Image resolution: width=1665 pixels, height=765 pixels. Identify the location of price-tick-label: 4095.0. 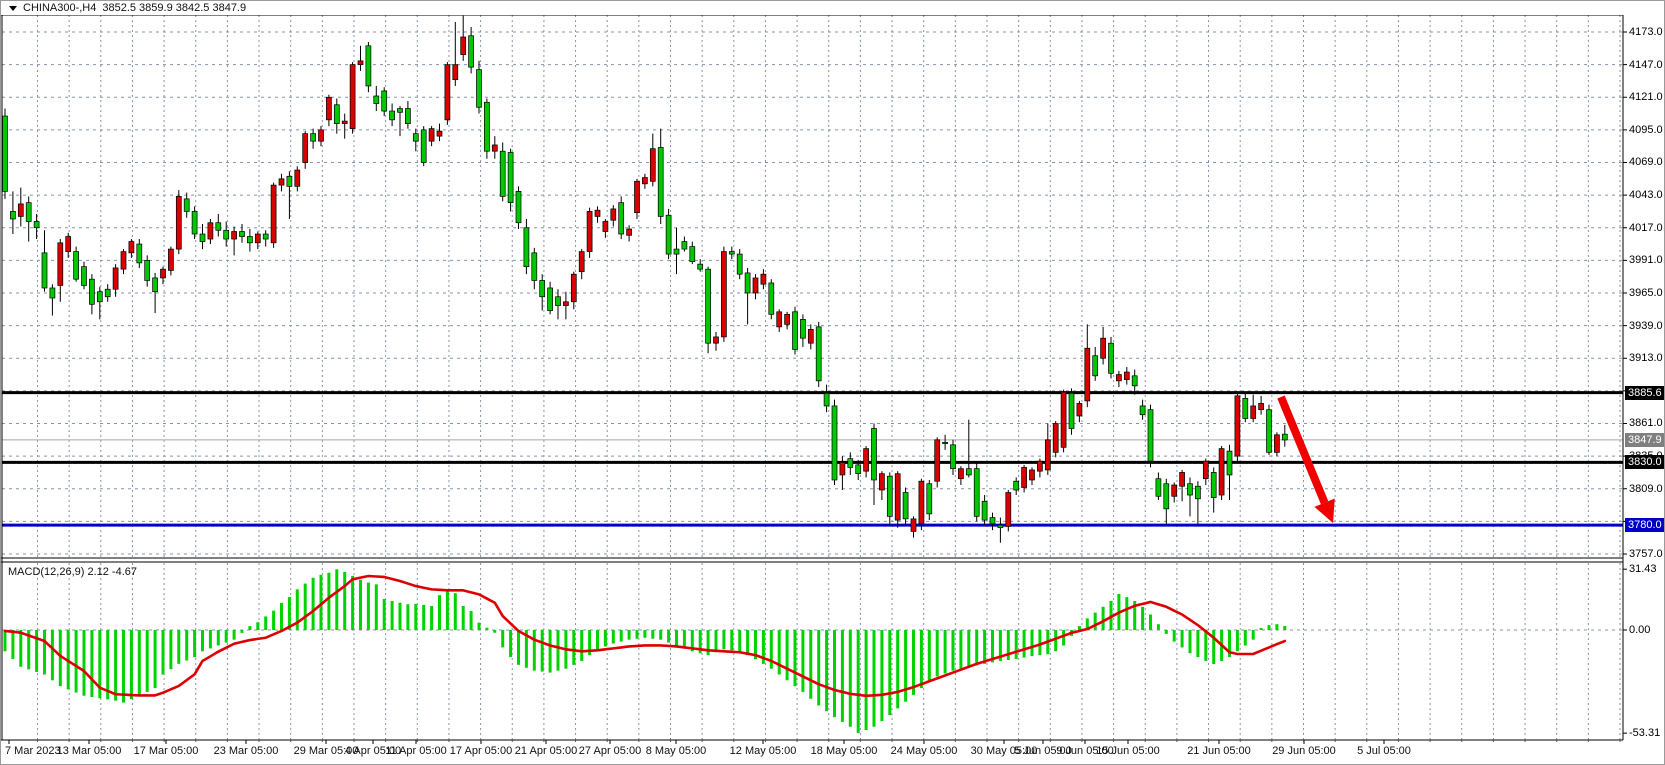
(1646, 129).